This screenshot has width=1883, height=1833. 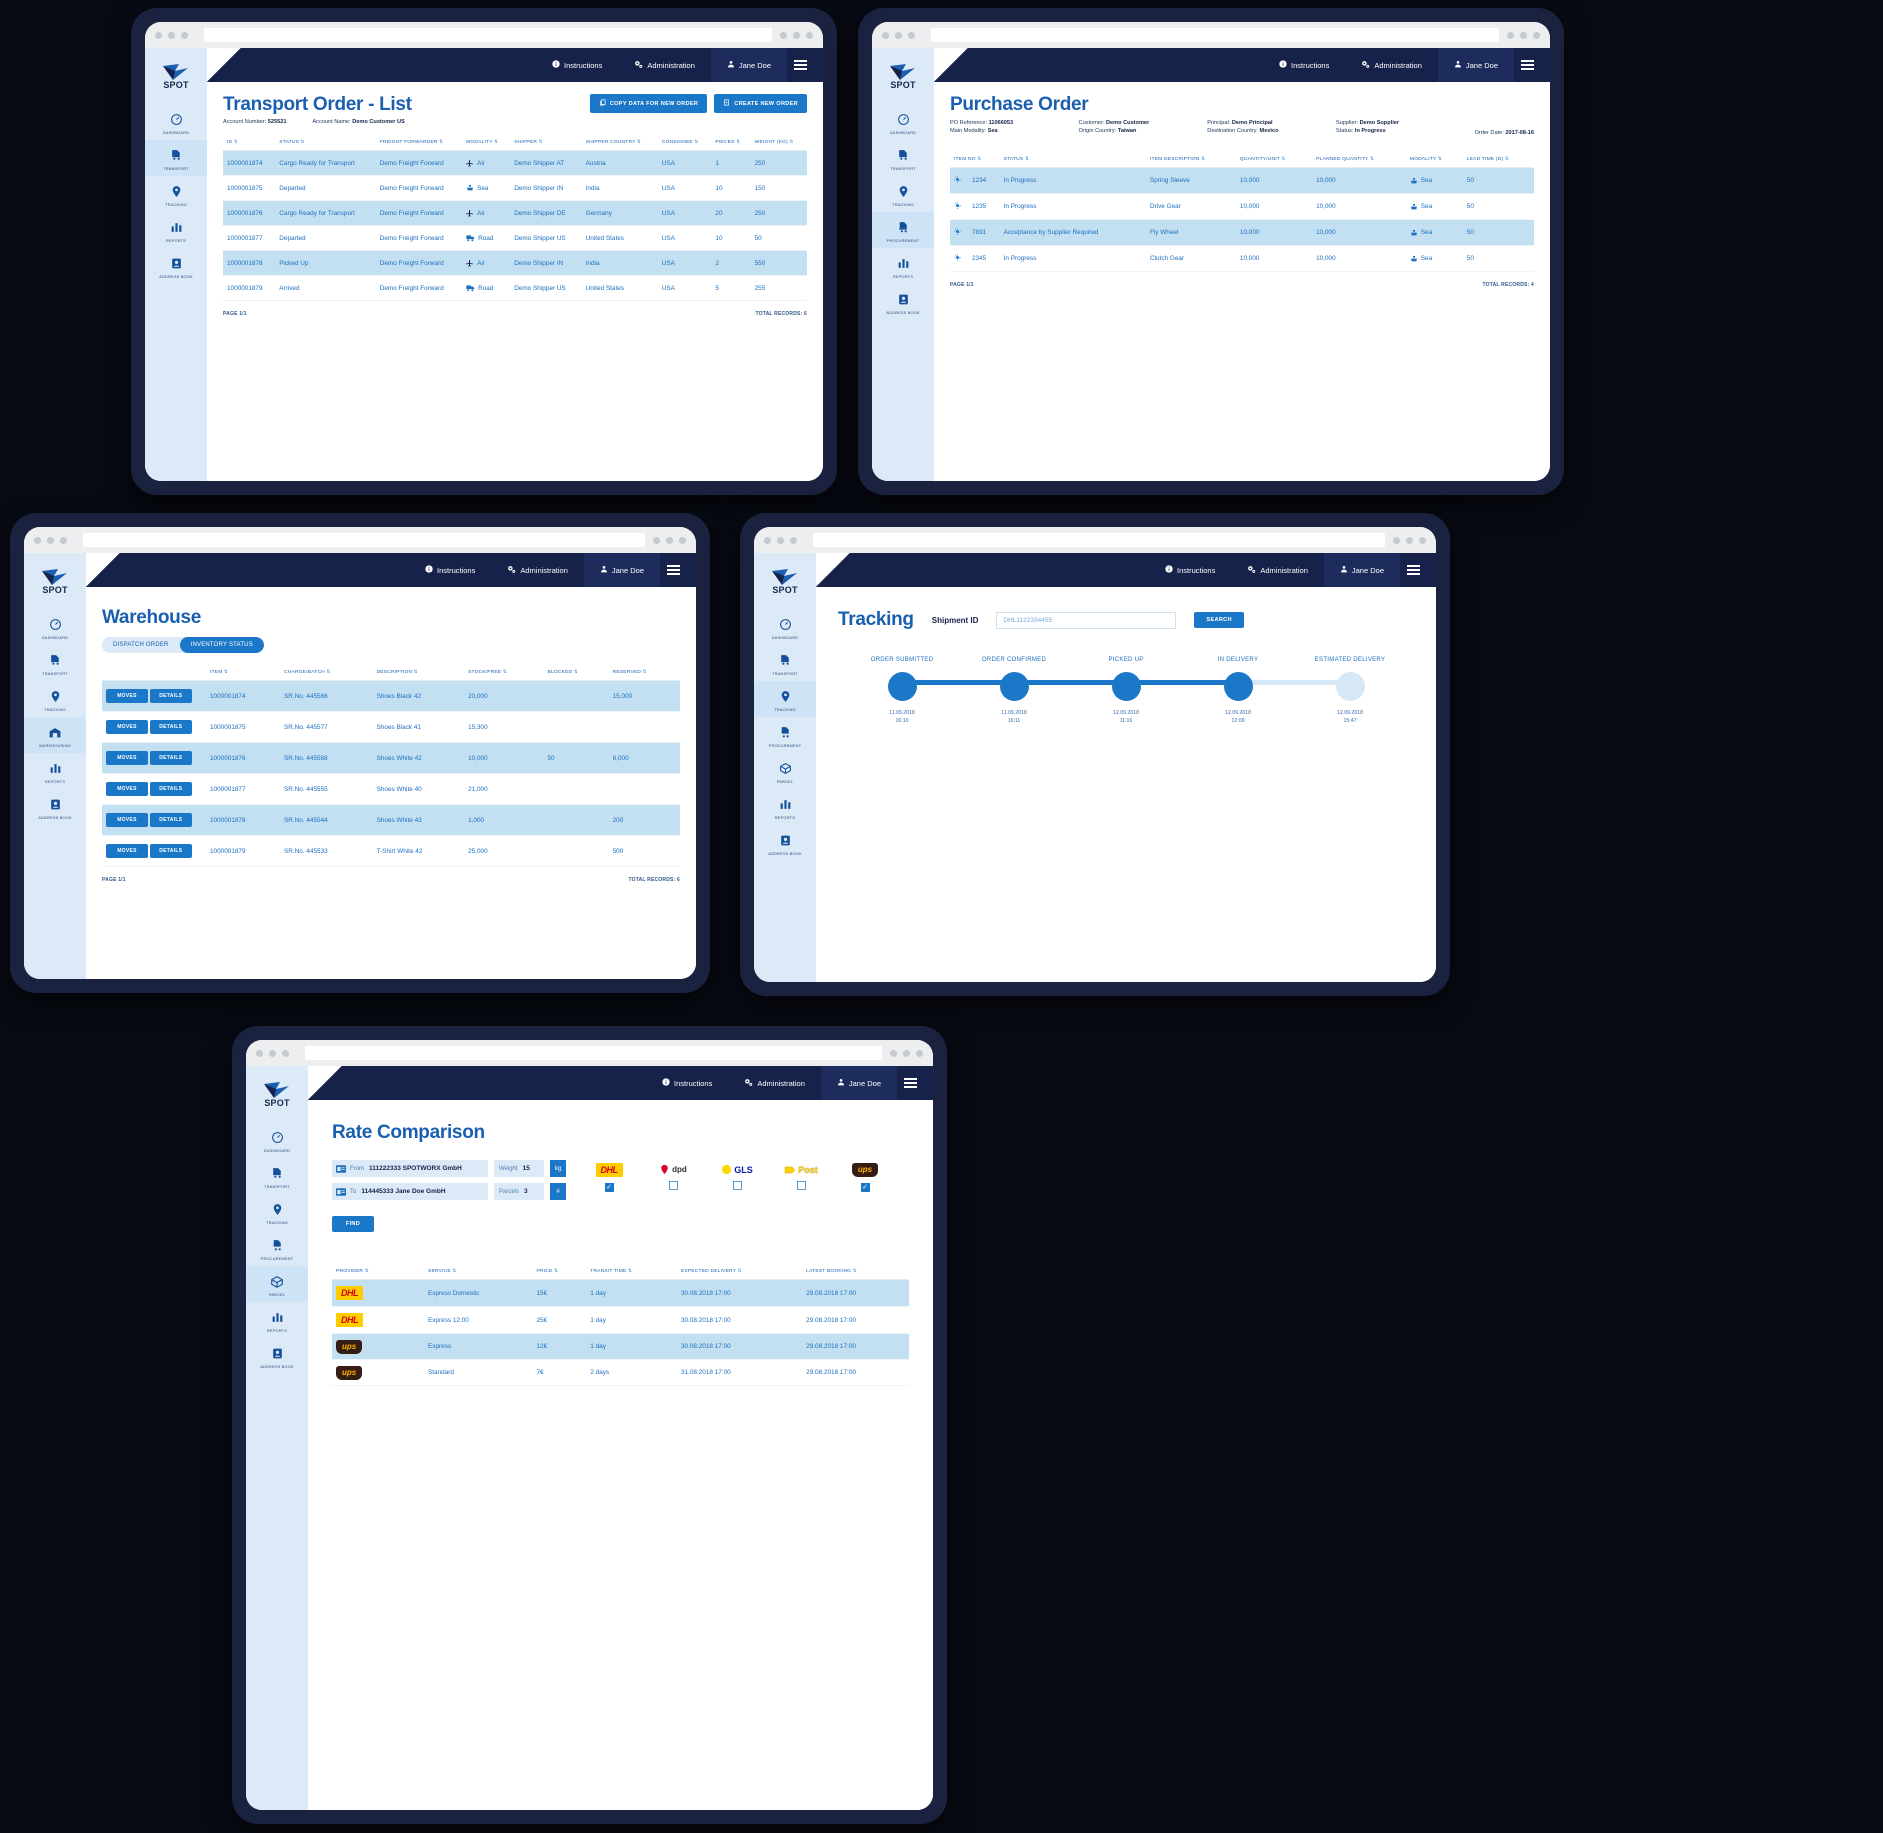 I want to click on col-expected-delivery: EXPECTED DELIVERY ⇅, so click(x=739, y=1271).